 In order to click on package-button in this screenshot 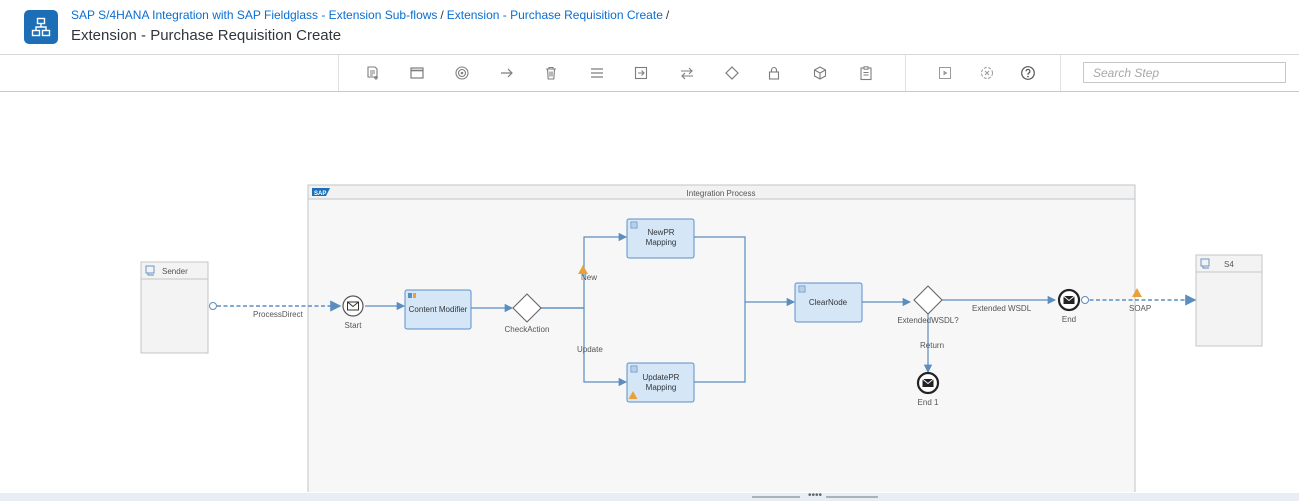, I will do `click(820, 73)`.